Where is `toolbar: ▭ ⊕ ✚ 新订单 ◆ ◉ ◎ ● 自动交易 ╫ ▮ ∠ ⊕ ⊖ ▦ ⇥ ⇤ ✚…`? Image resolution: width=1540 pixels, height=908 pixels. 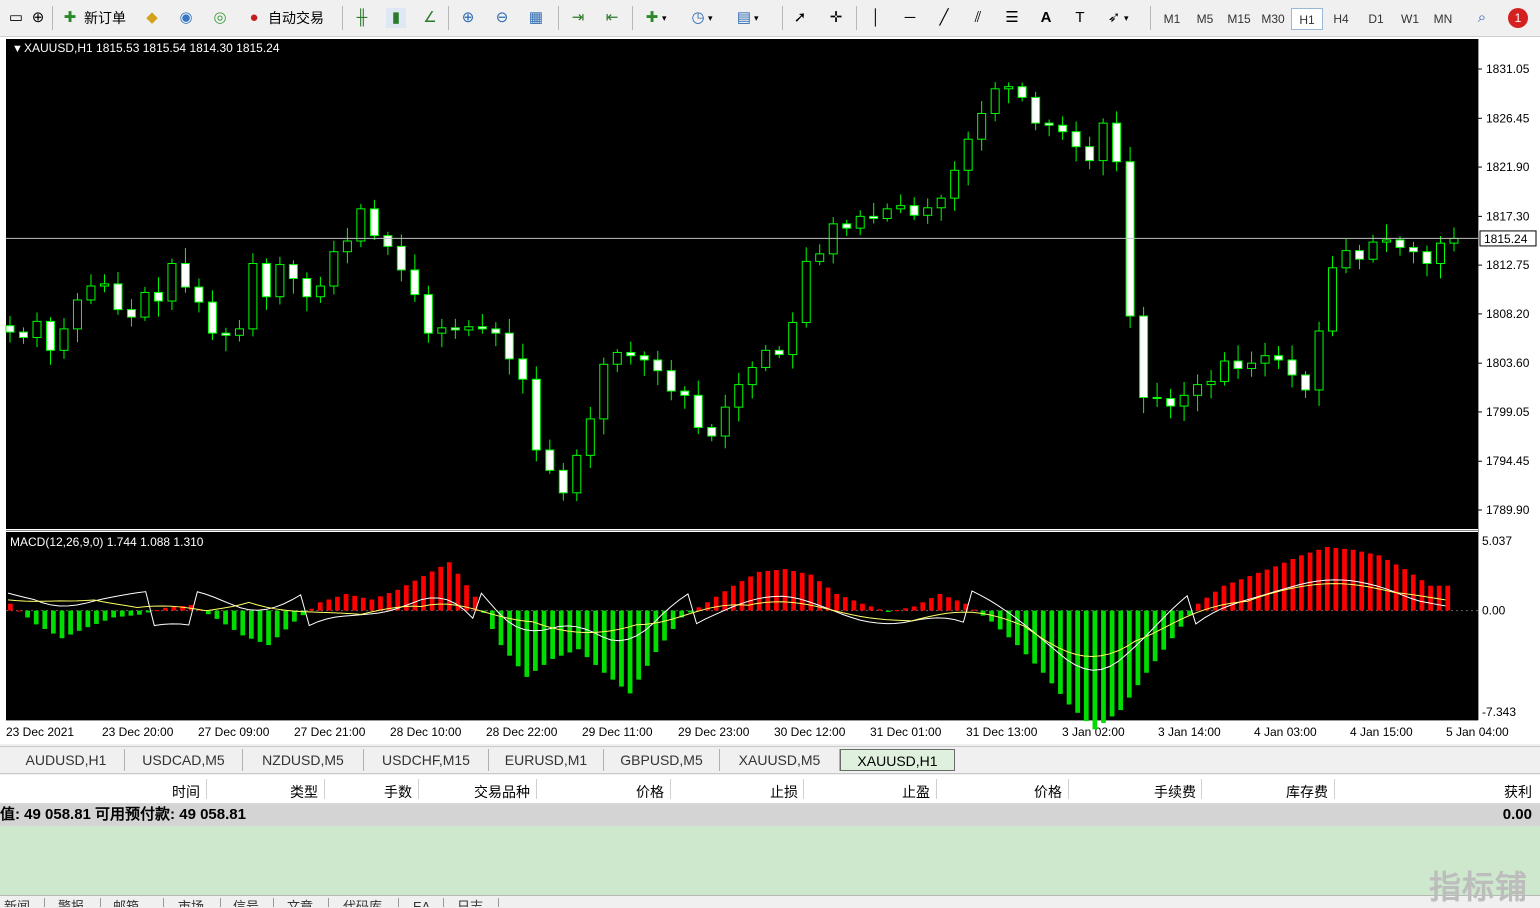
toolbar: ▭ ⊕ ✚ 新订单 ◆ ◉ ◎ ● 自动交易 ╫ ▮ ∠ ⊕ ⊖ ▦ ⇥ ⇤ ✚… is located at coordinates (770, 18).